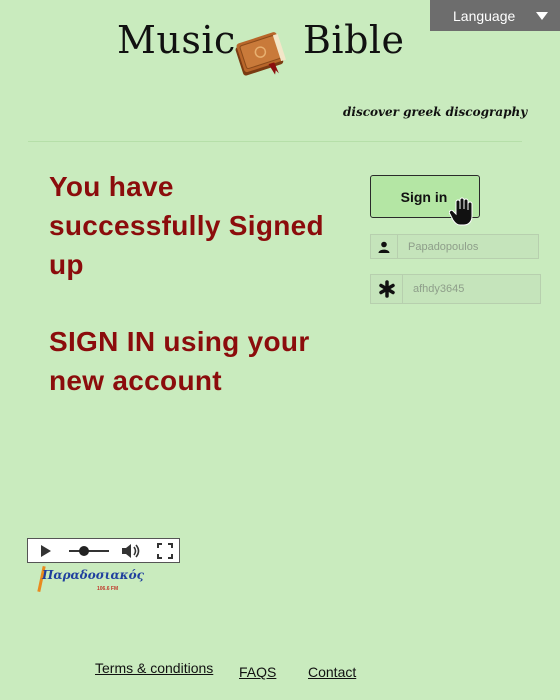 The width and height of the screenshot is (560, 700). Describe the element at coordinates (354, 40) in the screenshot. I see `logo-text-bible: Bible` at that location.